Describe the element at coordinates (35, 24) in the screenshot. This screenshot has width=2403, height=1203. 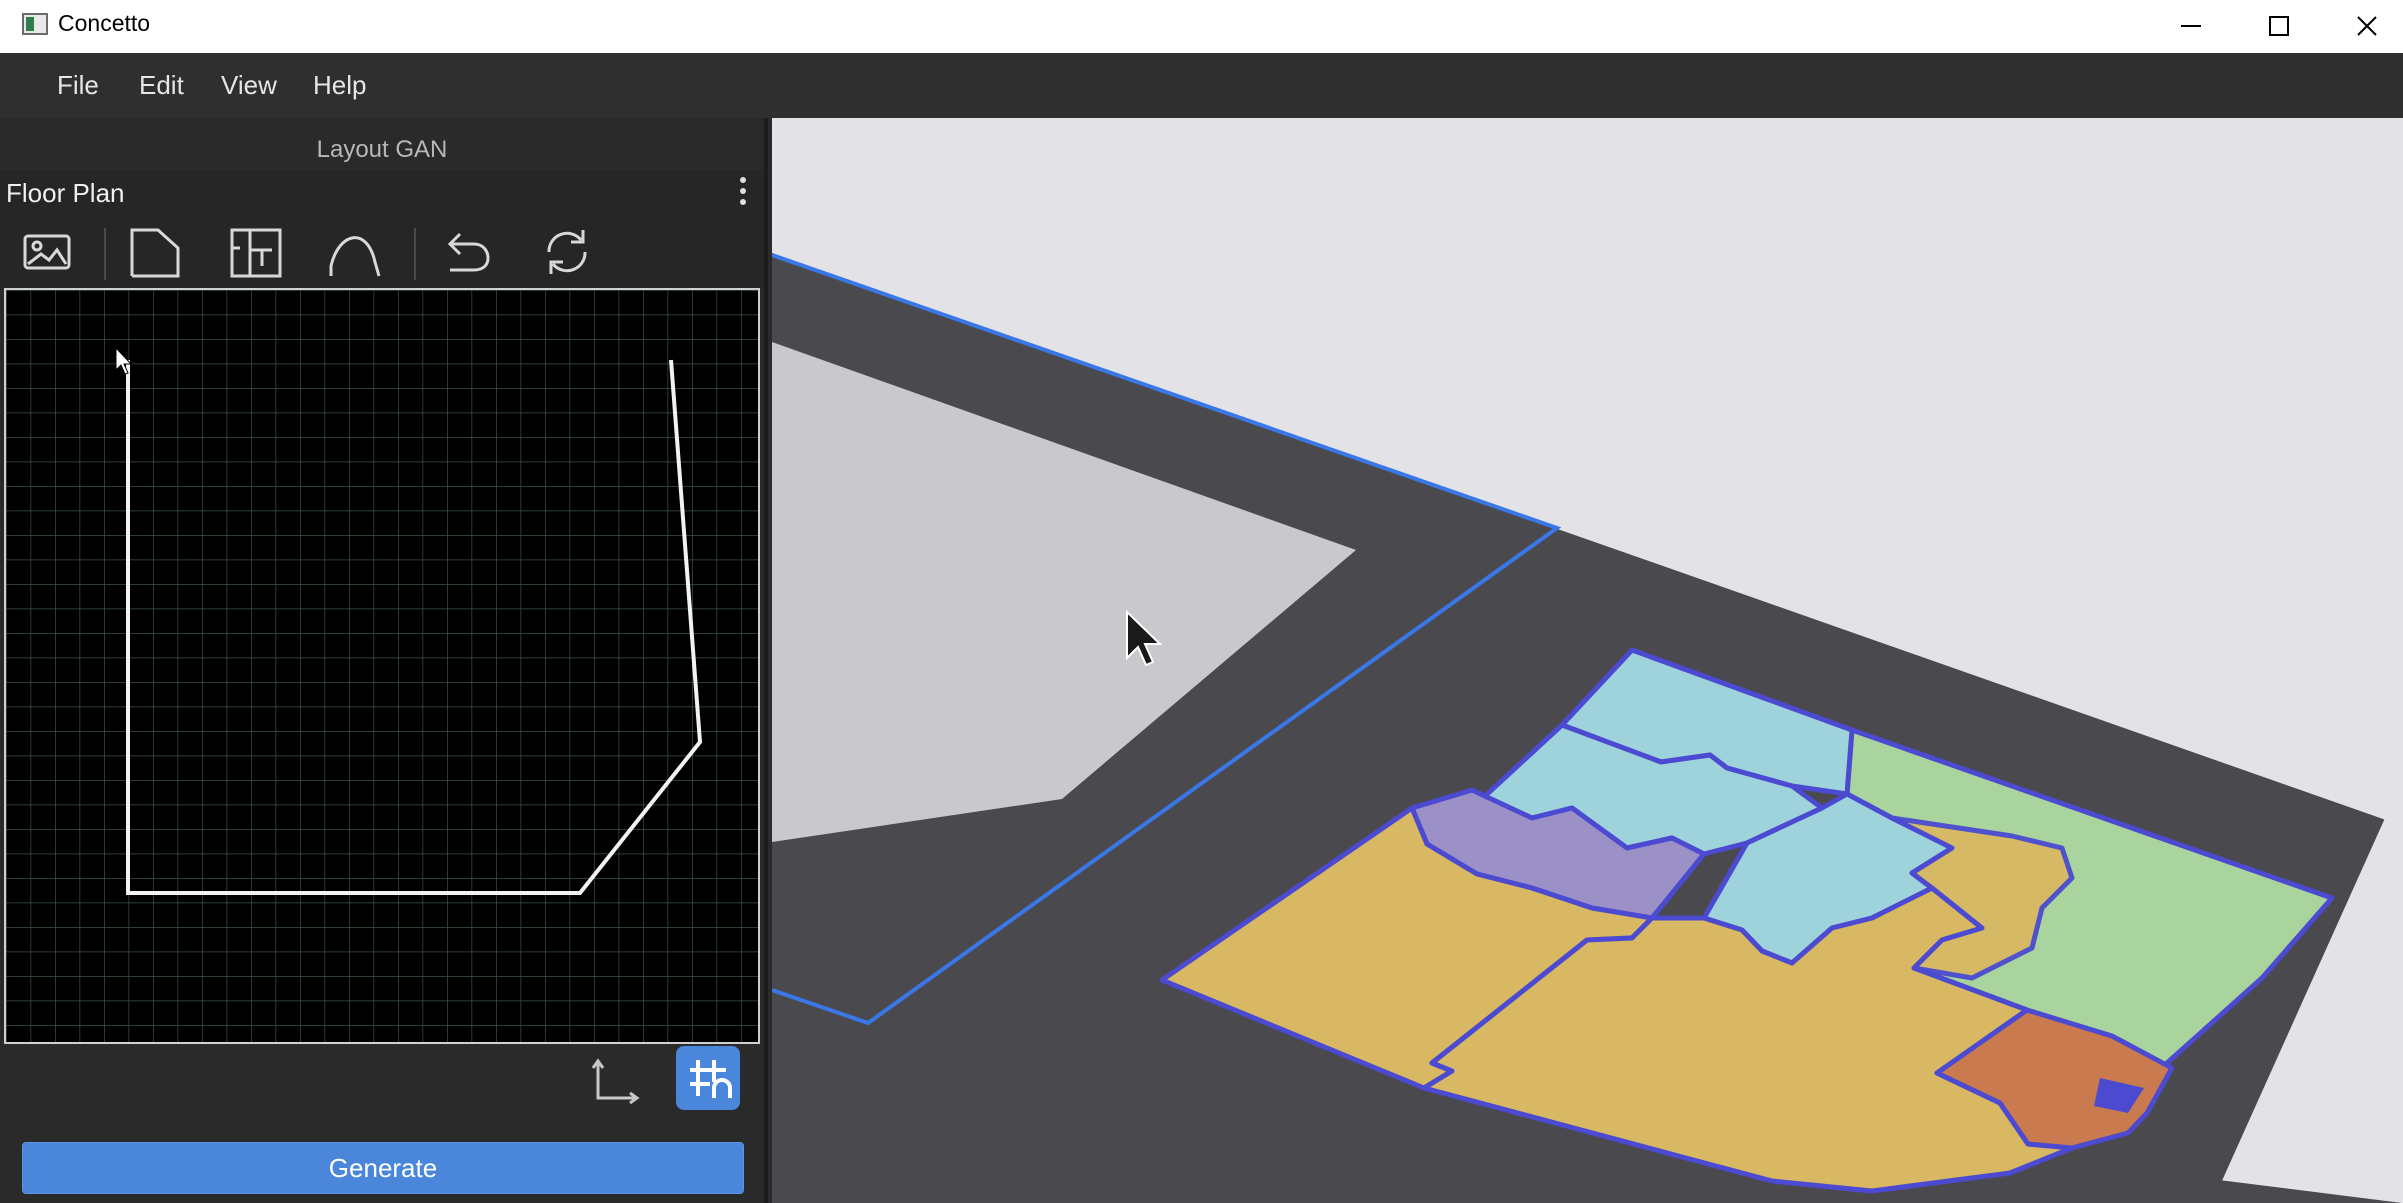
I see `app-icon` at that location.